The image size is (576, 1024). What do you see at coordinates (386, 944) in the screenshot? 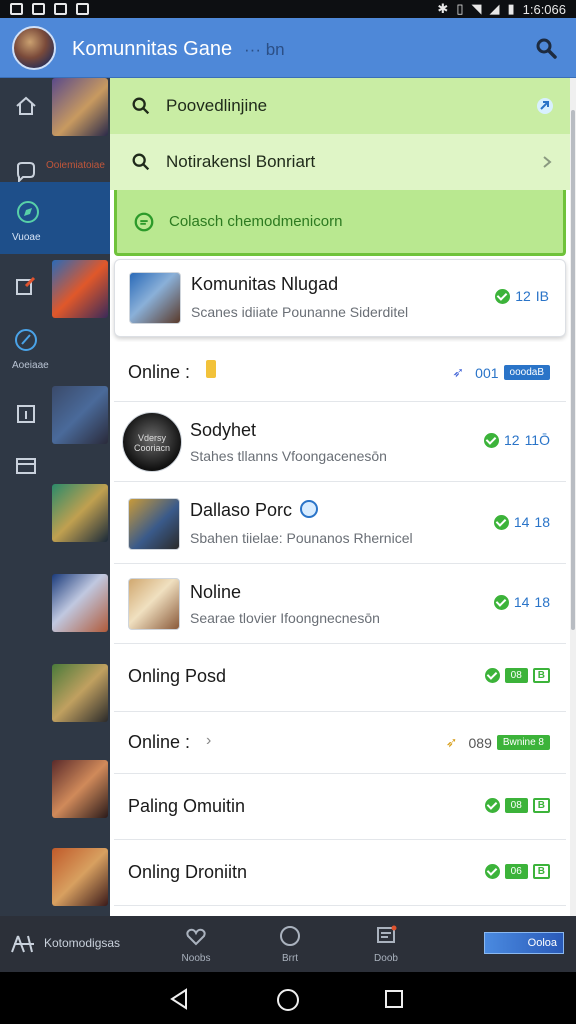
I see `nav-item-messages: Doob` at bounding box center [386, 944].